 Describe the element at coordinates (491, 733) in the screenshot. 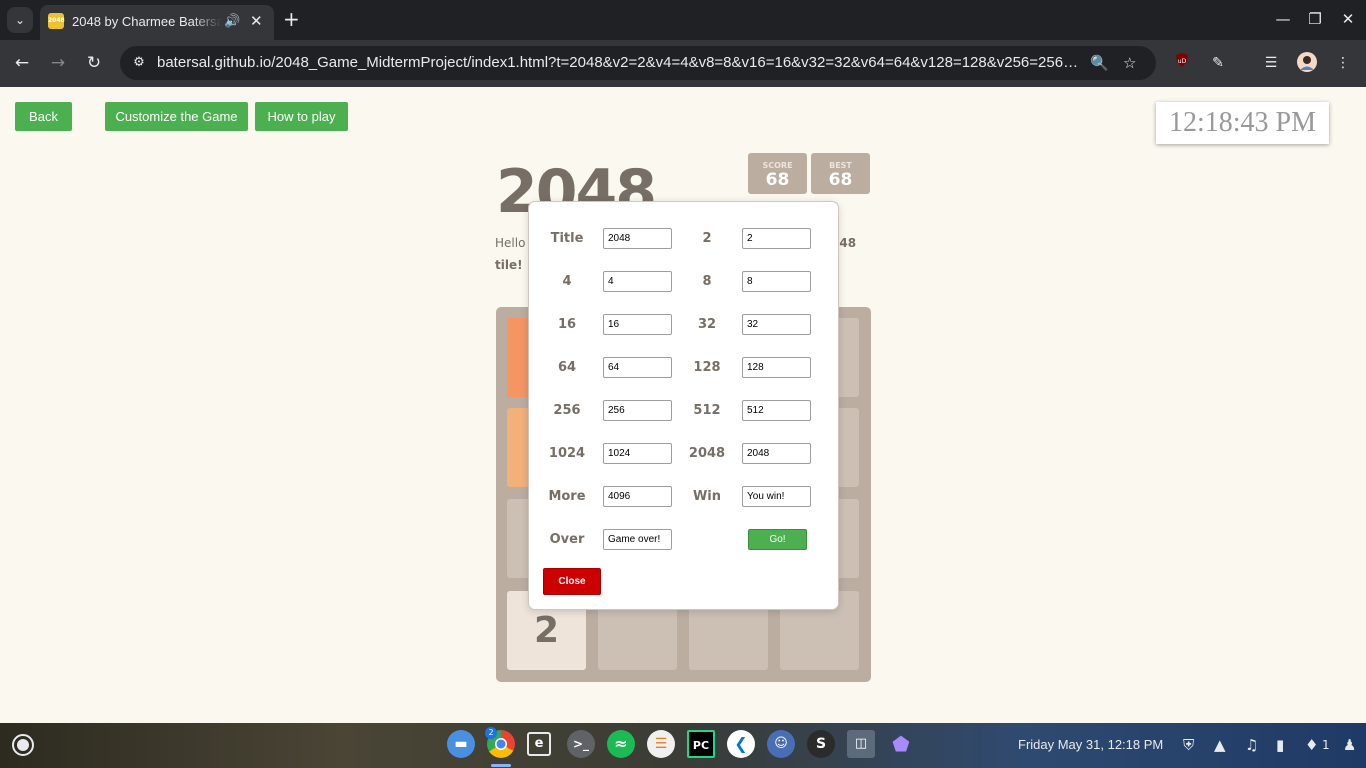

I see `chrome-window-count-badge: 2` at that location.